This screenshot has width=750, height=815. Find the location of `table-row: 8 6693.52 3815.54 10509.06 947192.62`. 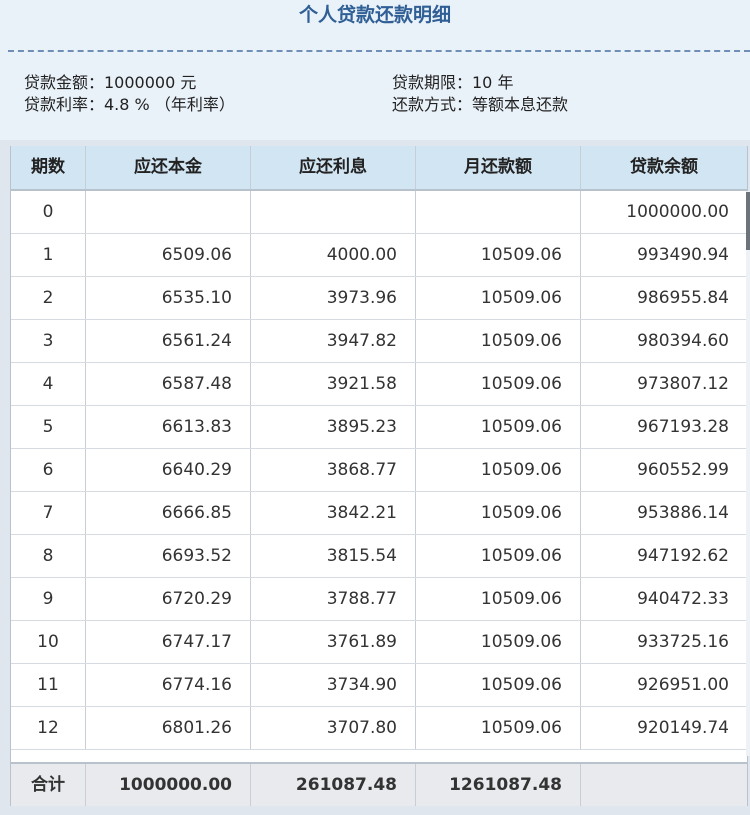

table-row: 8 6693.52 3815.54 10509.06 947192.62 is located at coordinates (379, 556).